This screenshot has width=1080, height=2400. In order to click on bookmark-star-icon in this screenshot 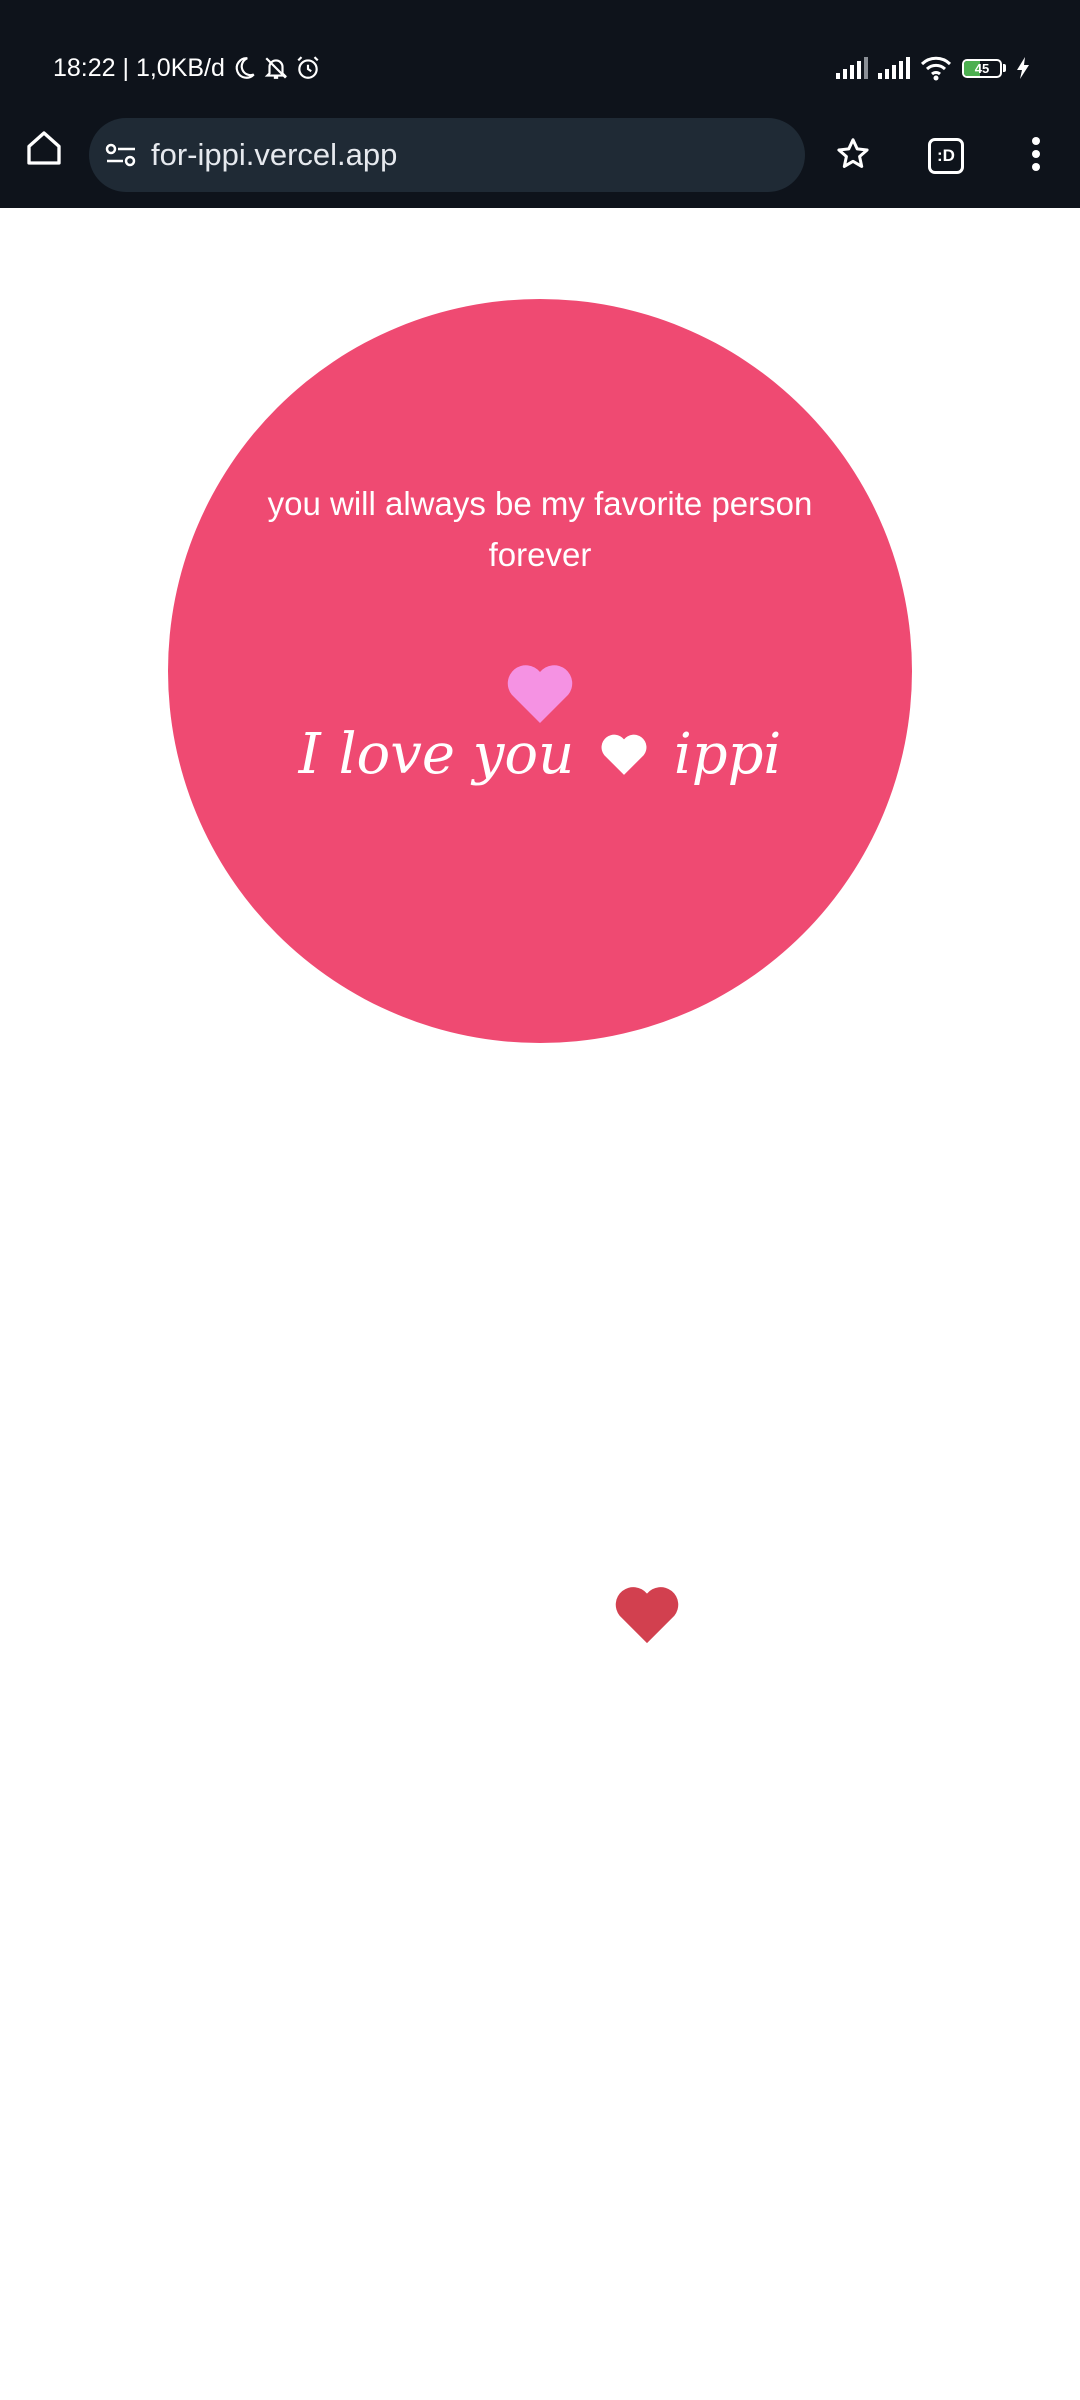, I will do `click(853, 156)`.